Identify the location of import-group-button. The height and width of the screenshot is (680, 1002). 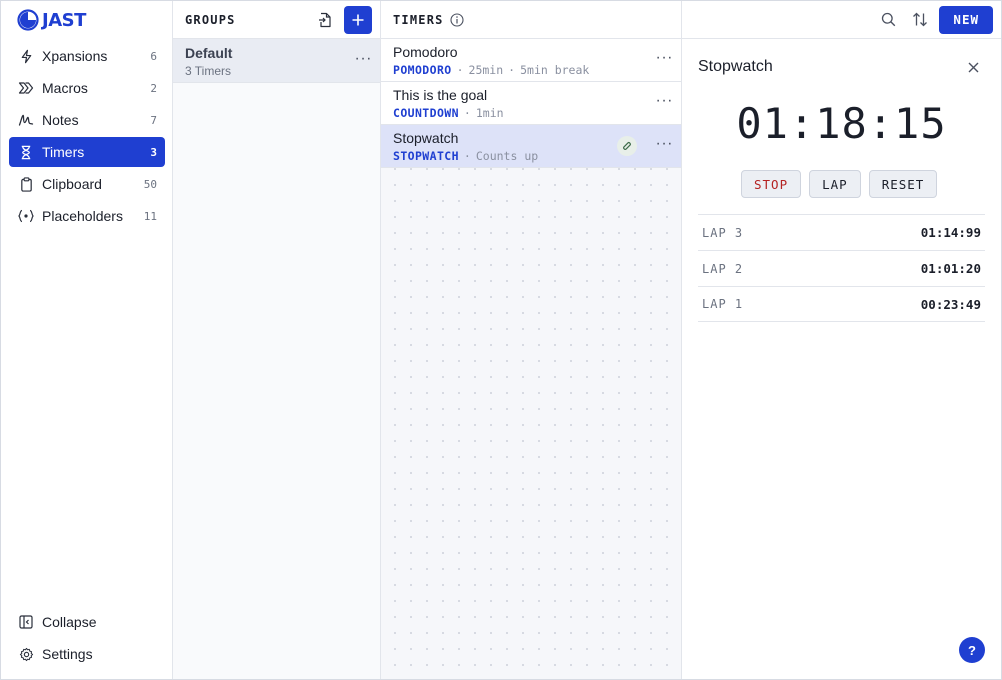
(325, 20).